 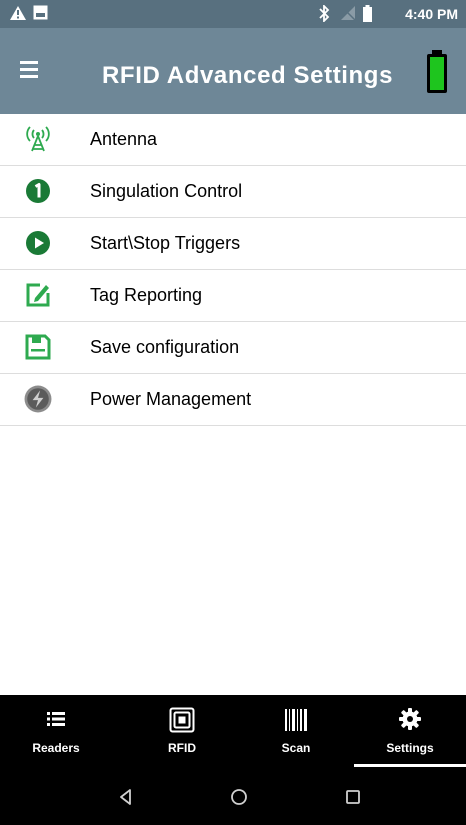 I want to click on number-one-icon, so click(x=38, y=191).